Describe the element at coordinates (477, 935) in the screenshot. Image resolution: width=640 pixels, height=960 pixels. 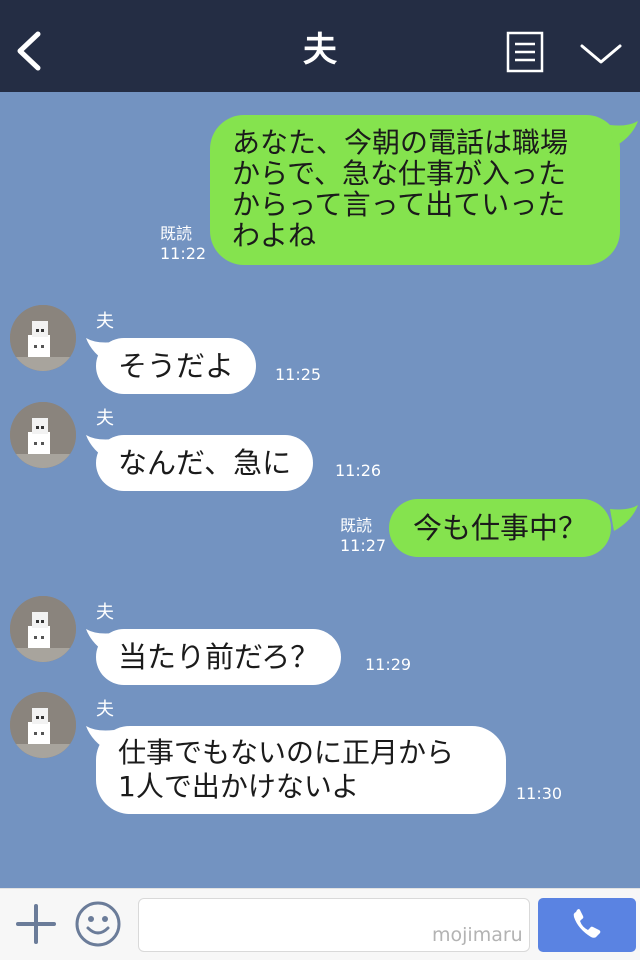
I see `watermark: mojimaru` at that location.